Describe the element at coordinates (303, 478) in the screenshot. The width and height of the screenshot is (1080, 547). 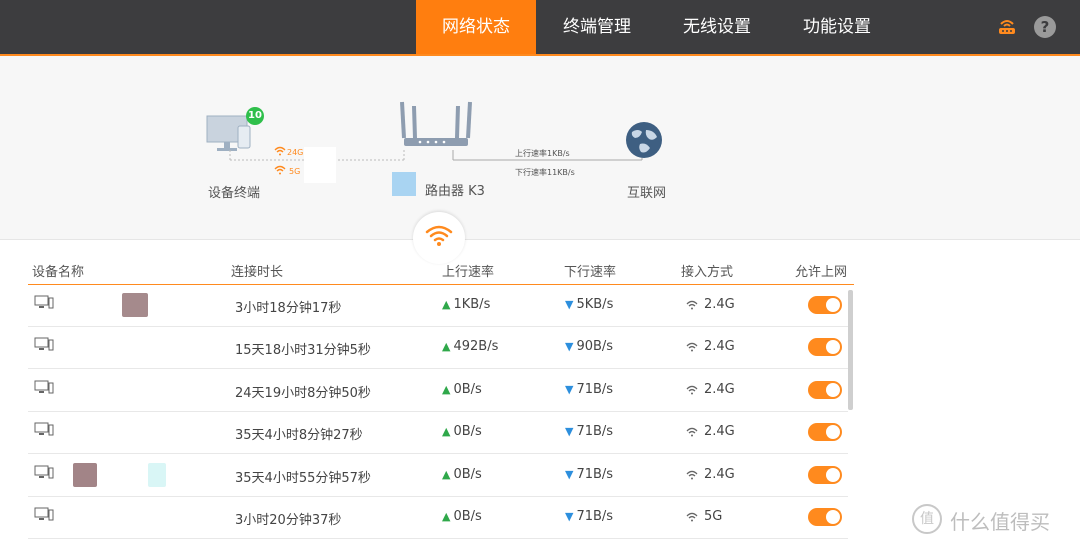
I see `duration-cell: 35天4小时55分钟57秒` at that location.